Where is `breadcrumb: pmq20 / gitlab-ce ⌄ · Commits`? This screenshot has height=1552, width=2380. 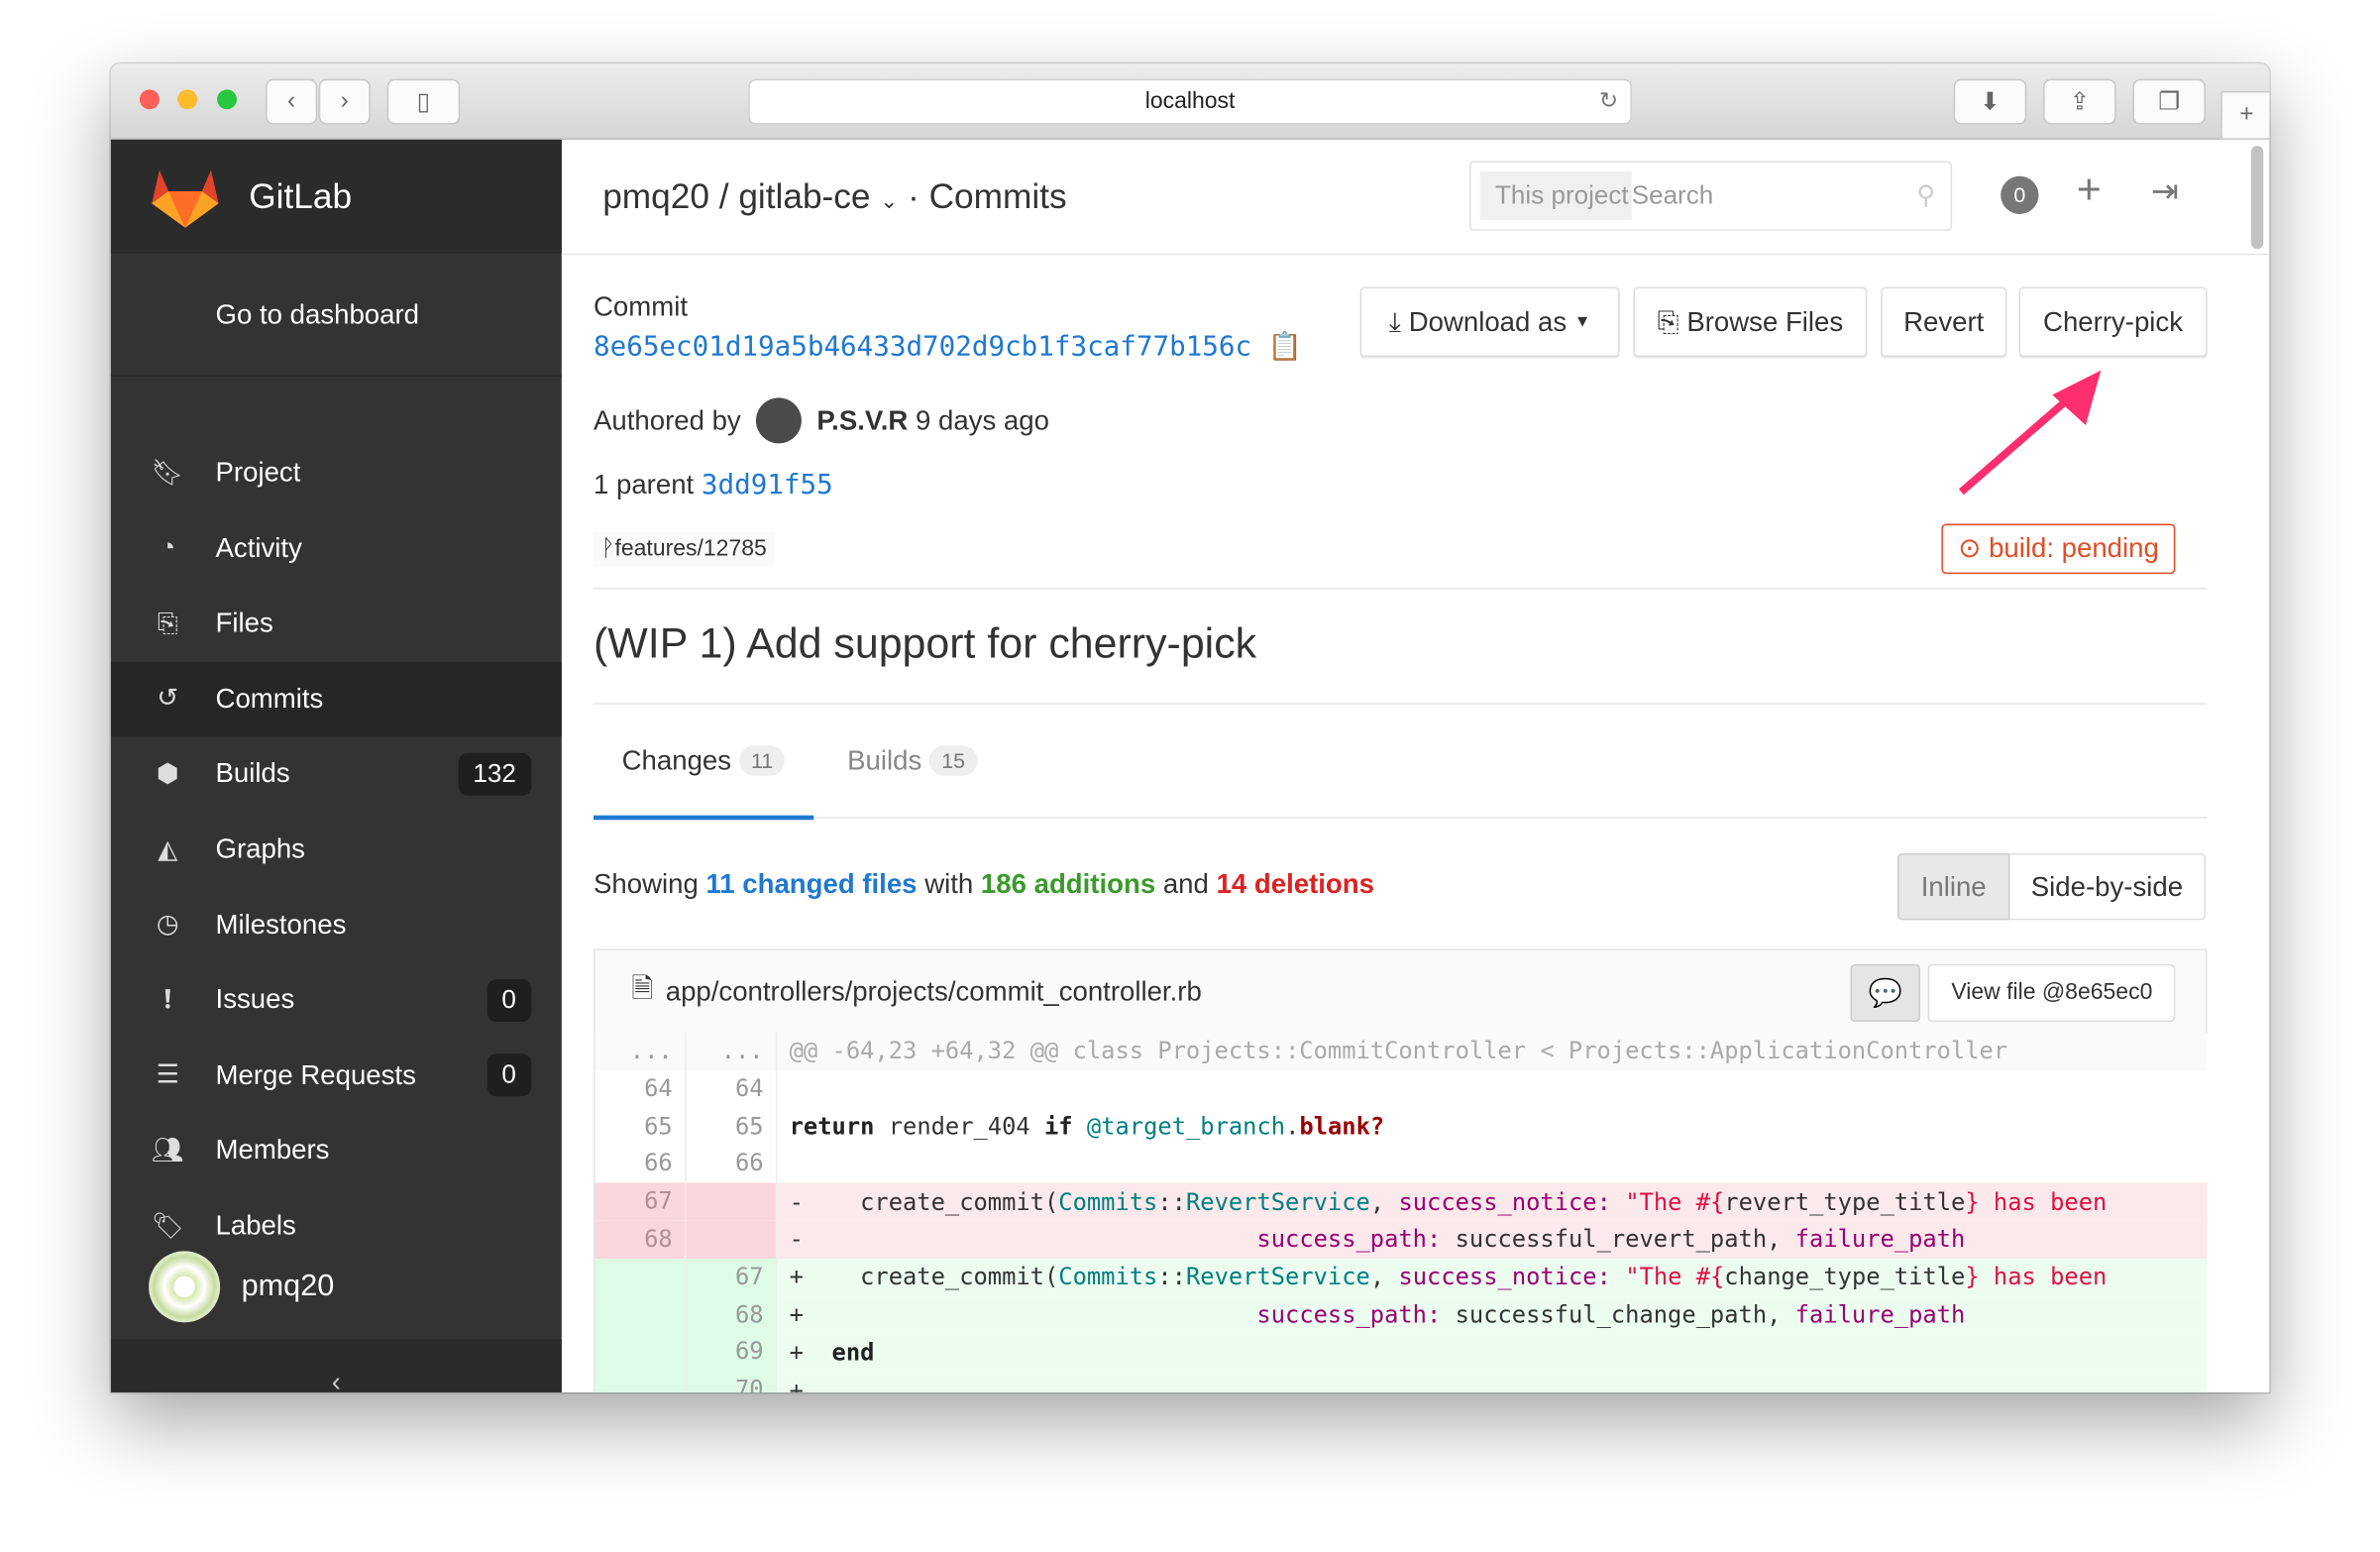 breadcrumb: pmq20 / gitlab-ce ⌄ · Commits is located at coordinates (834, 195).